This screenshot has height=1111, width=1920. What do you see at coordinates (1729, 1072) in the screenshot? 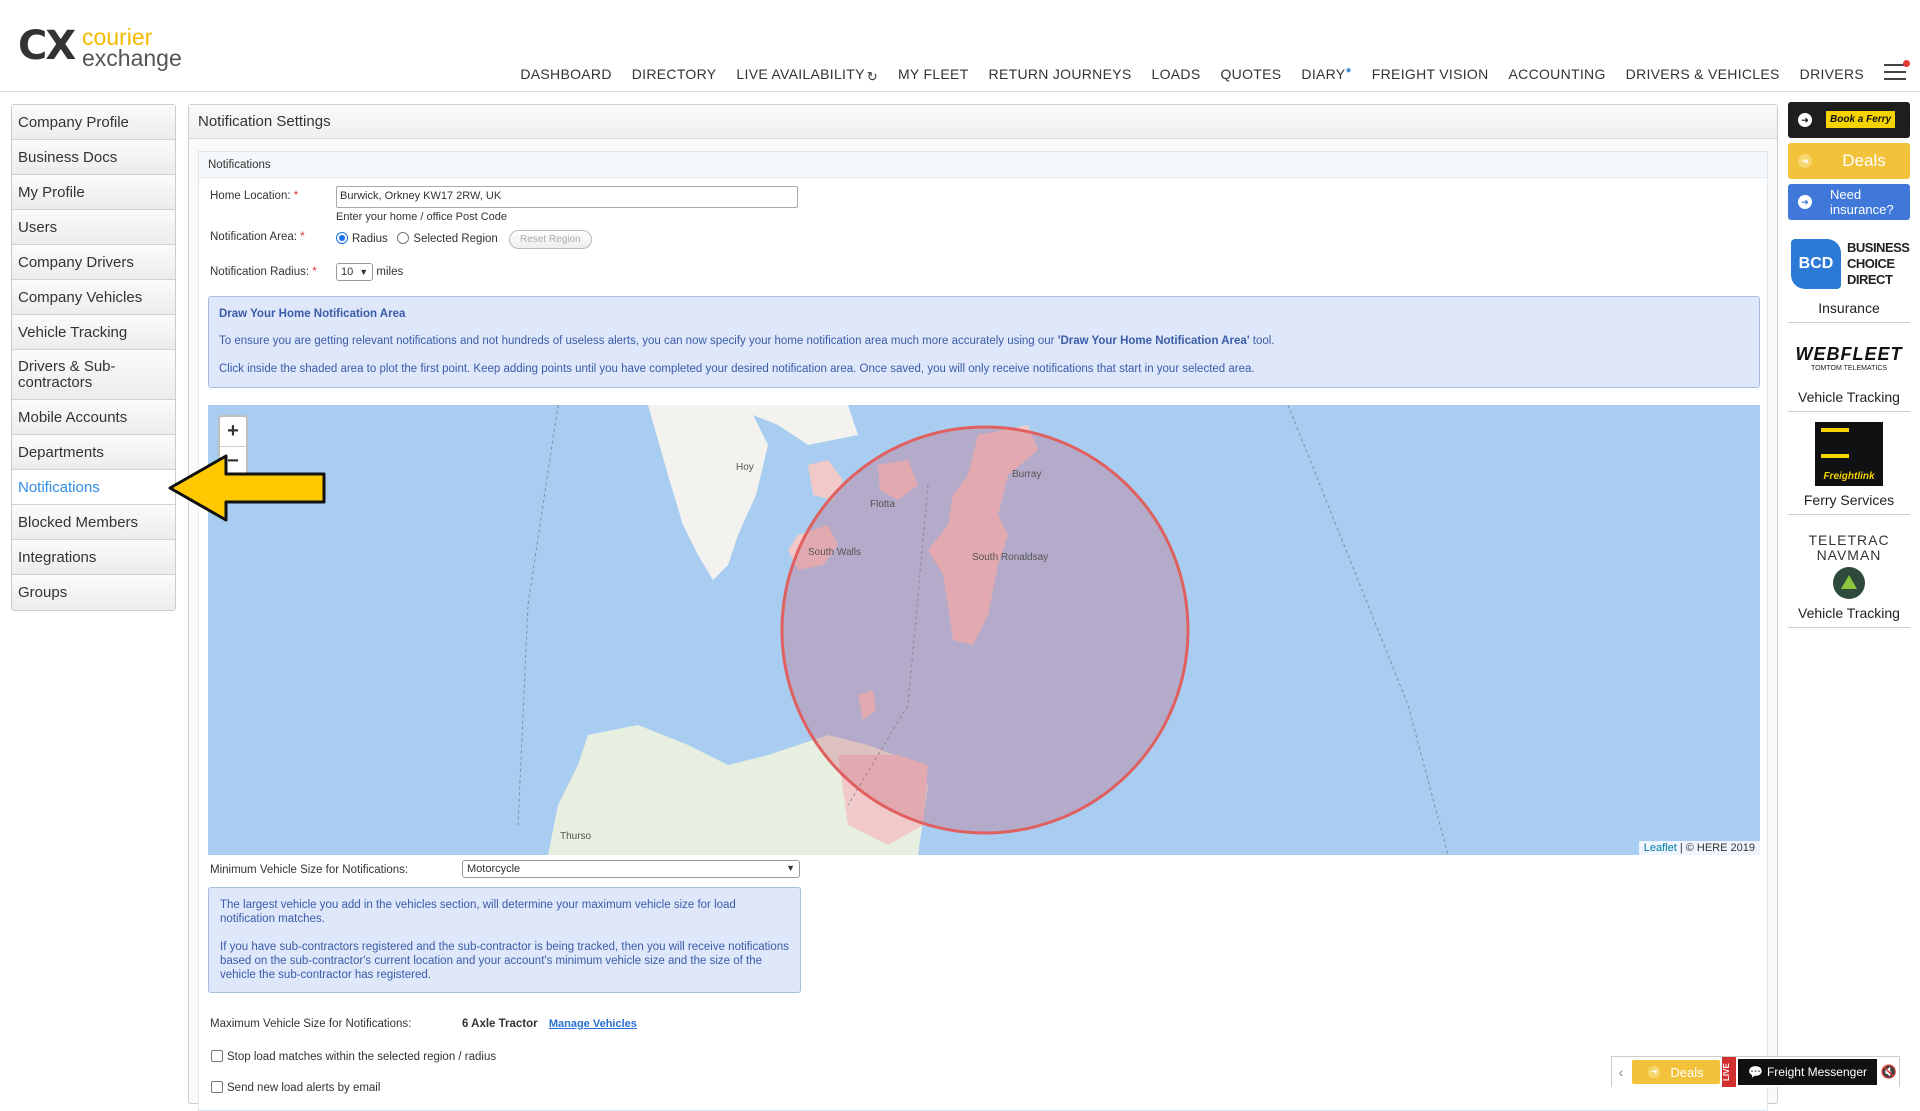
I see `live-badge: LIVE` at bounding box center [1729, 1072].